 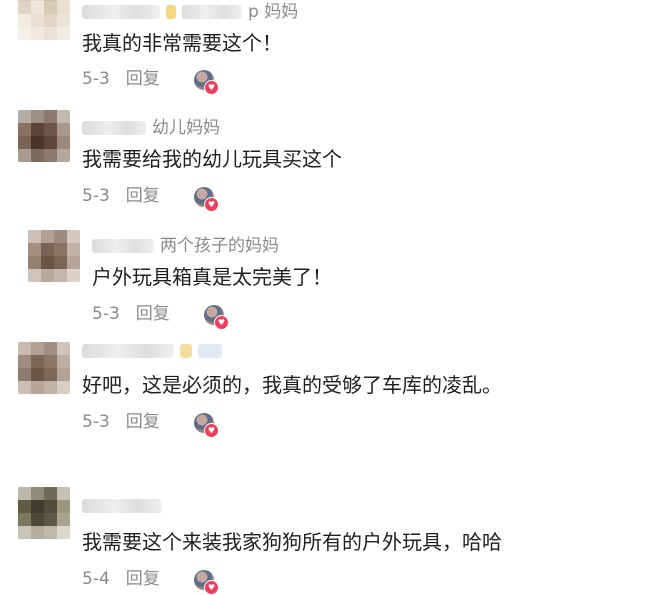 I want to click on comment-meta: 5-4 回复, so click(x=121, y=579).